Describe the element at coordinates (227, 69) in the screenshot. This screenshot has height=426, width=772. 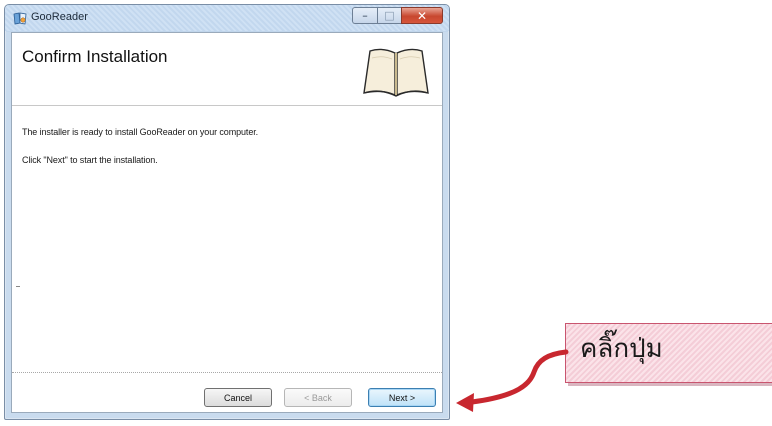
I see `dialog-header: Confirm Installation` at that location.